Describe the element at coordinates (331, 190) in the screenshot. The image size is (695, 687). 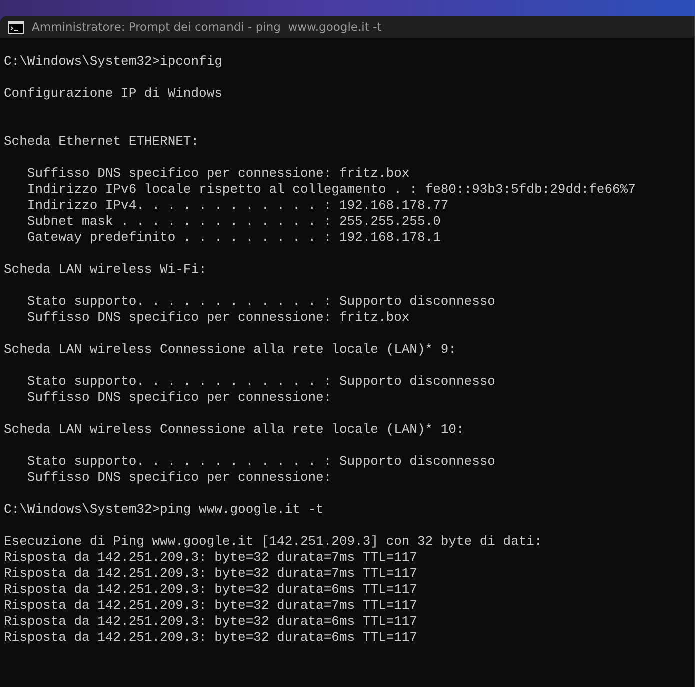
I see `output-line: Indirizzo IPv6 locale rispetto al collegamento . : fe80::93b3:5fdb:29dd:fe66%7` at that location.